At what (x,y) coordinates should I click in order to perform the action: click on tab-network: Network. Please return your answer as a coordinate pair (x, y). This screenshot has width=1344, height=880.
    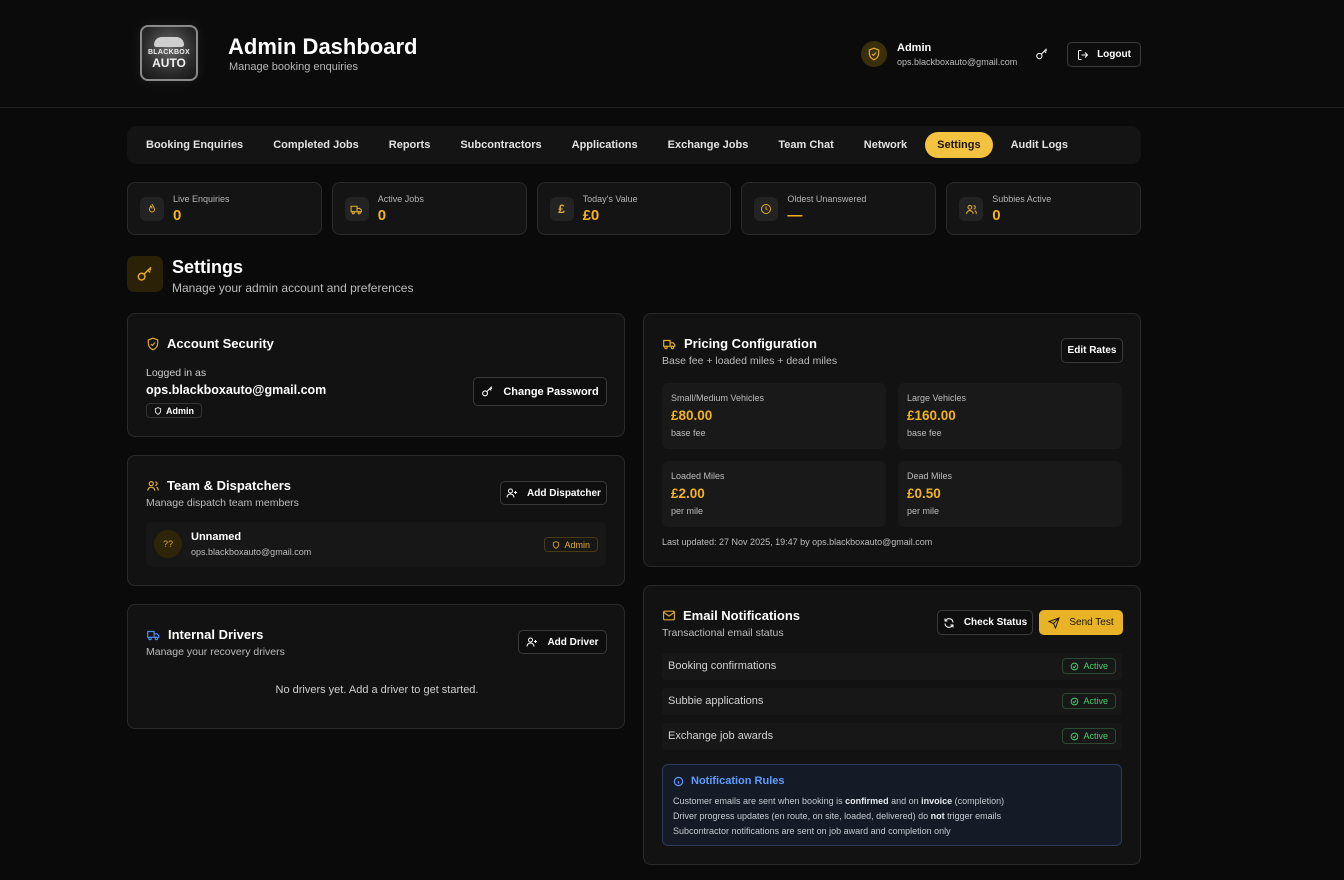
    Looking at the image, I should click on (885, 145).